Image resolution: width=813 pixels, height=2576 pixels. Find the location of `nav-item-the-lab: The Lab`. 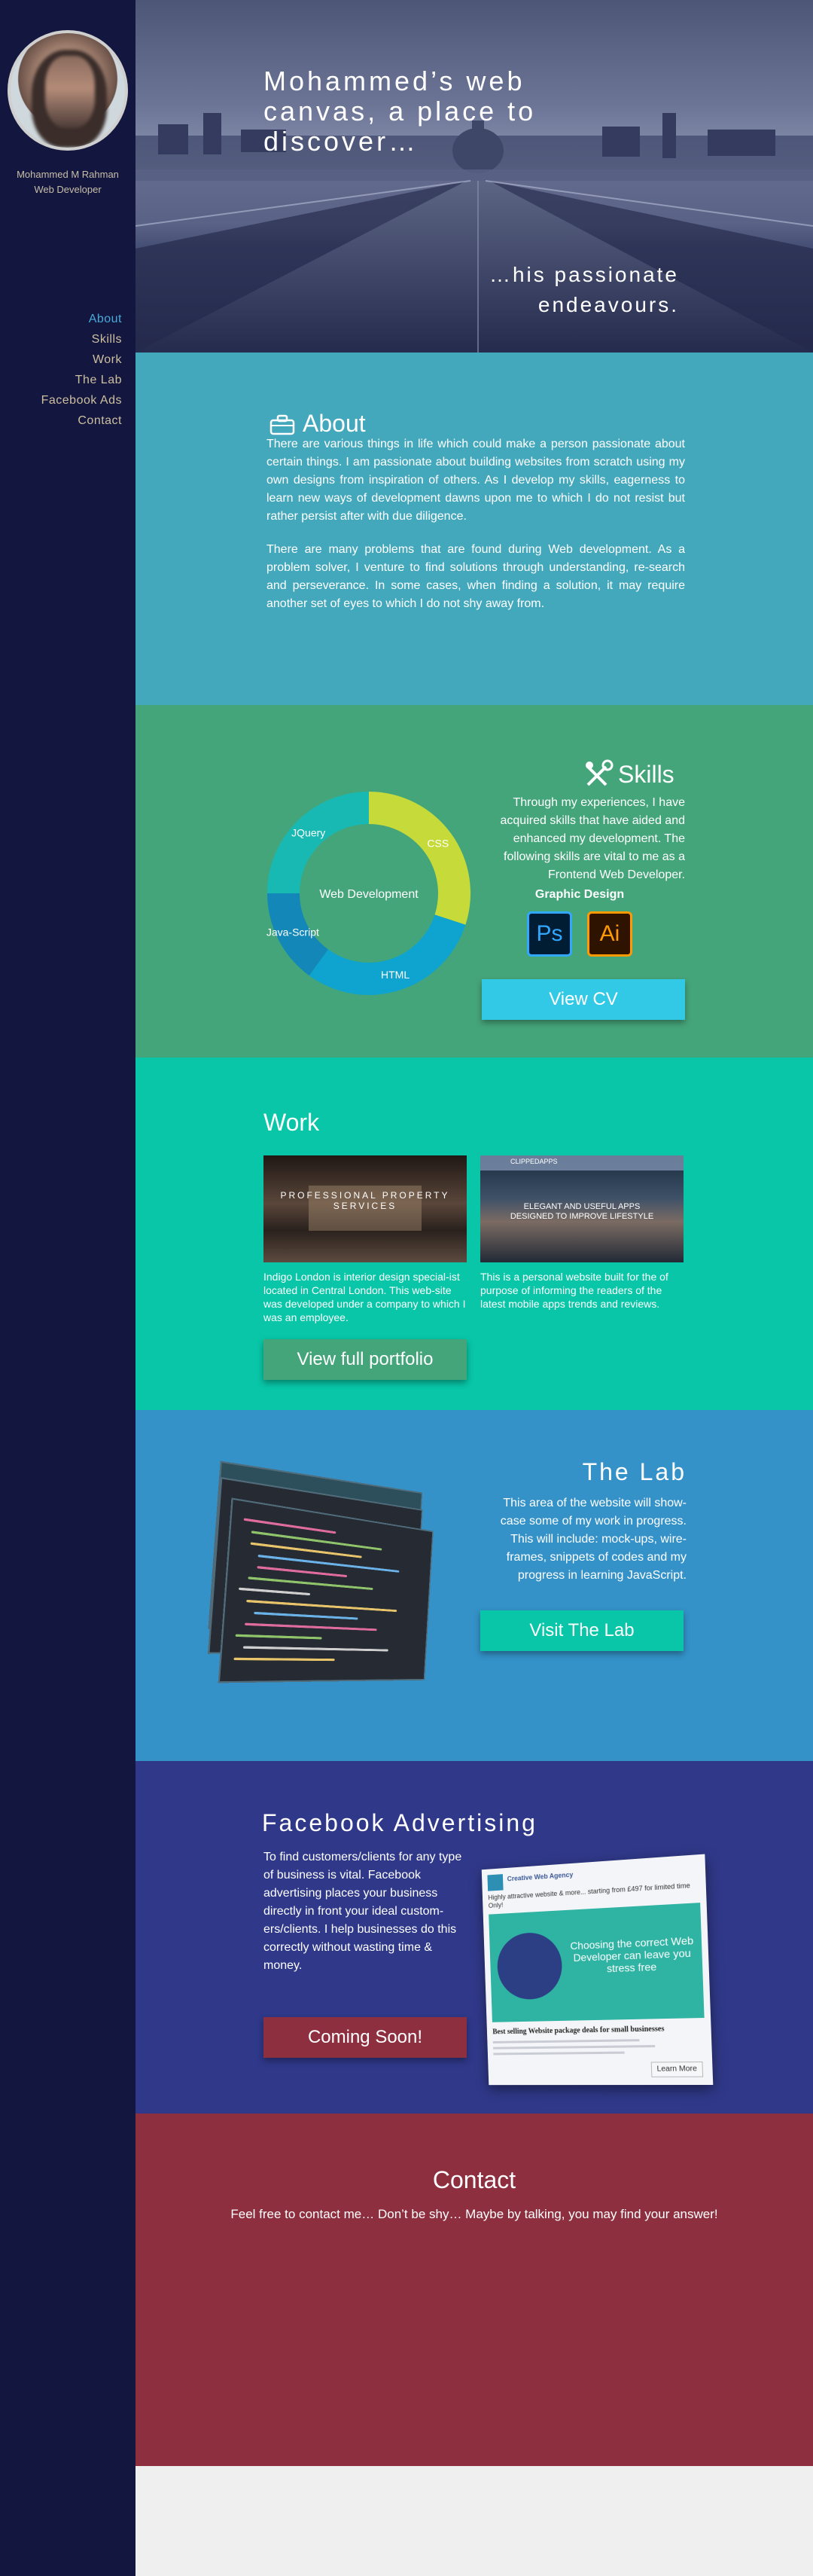

nav-item-the-lab: The Lab is located at coordinates (81, 380).